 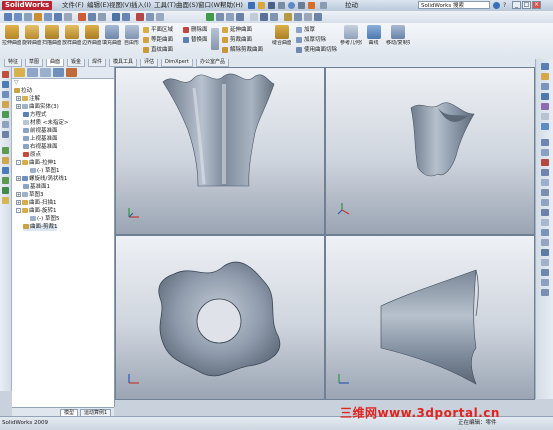 I want to click on thicken-button: 加厚, so click(x=305, y=30).